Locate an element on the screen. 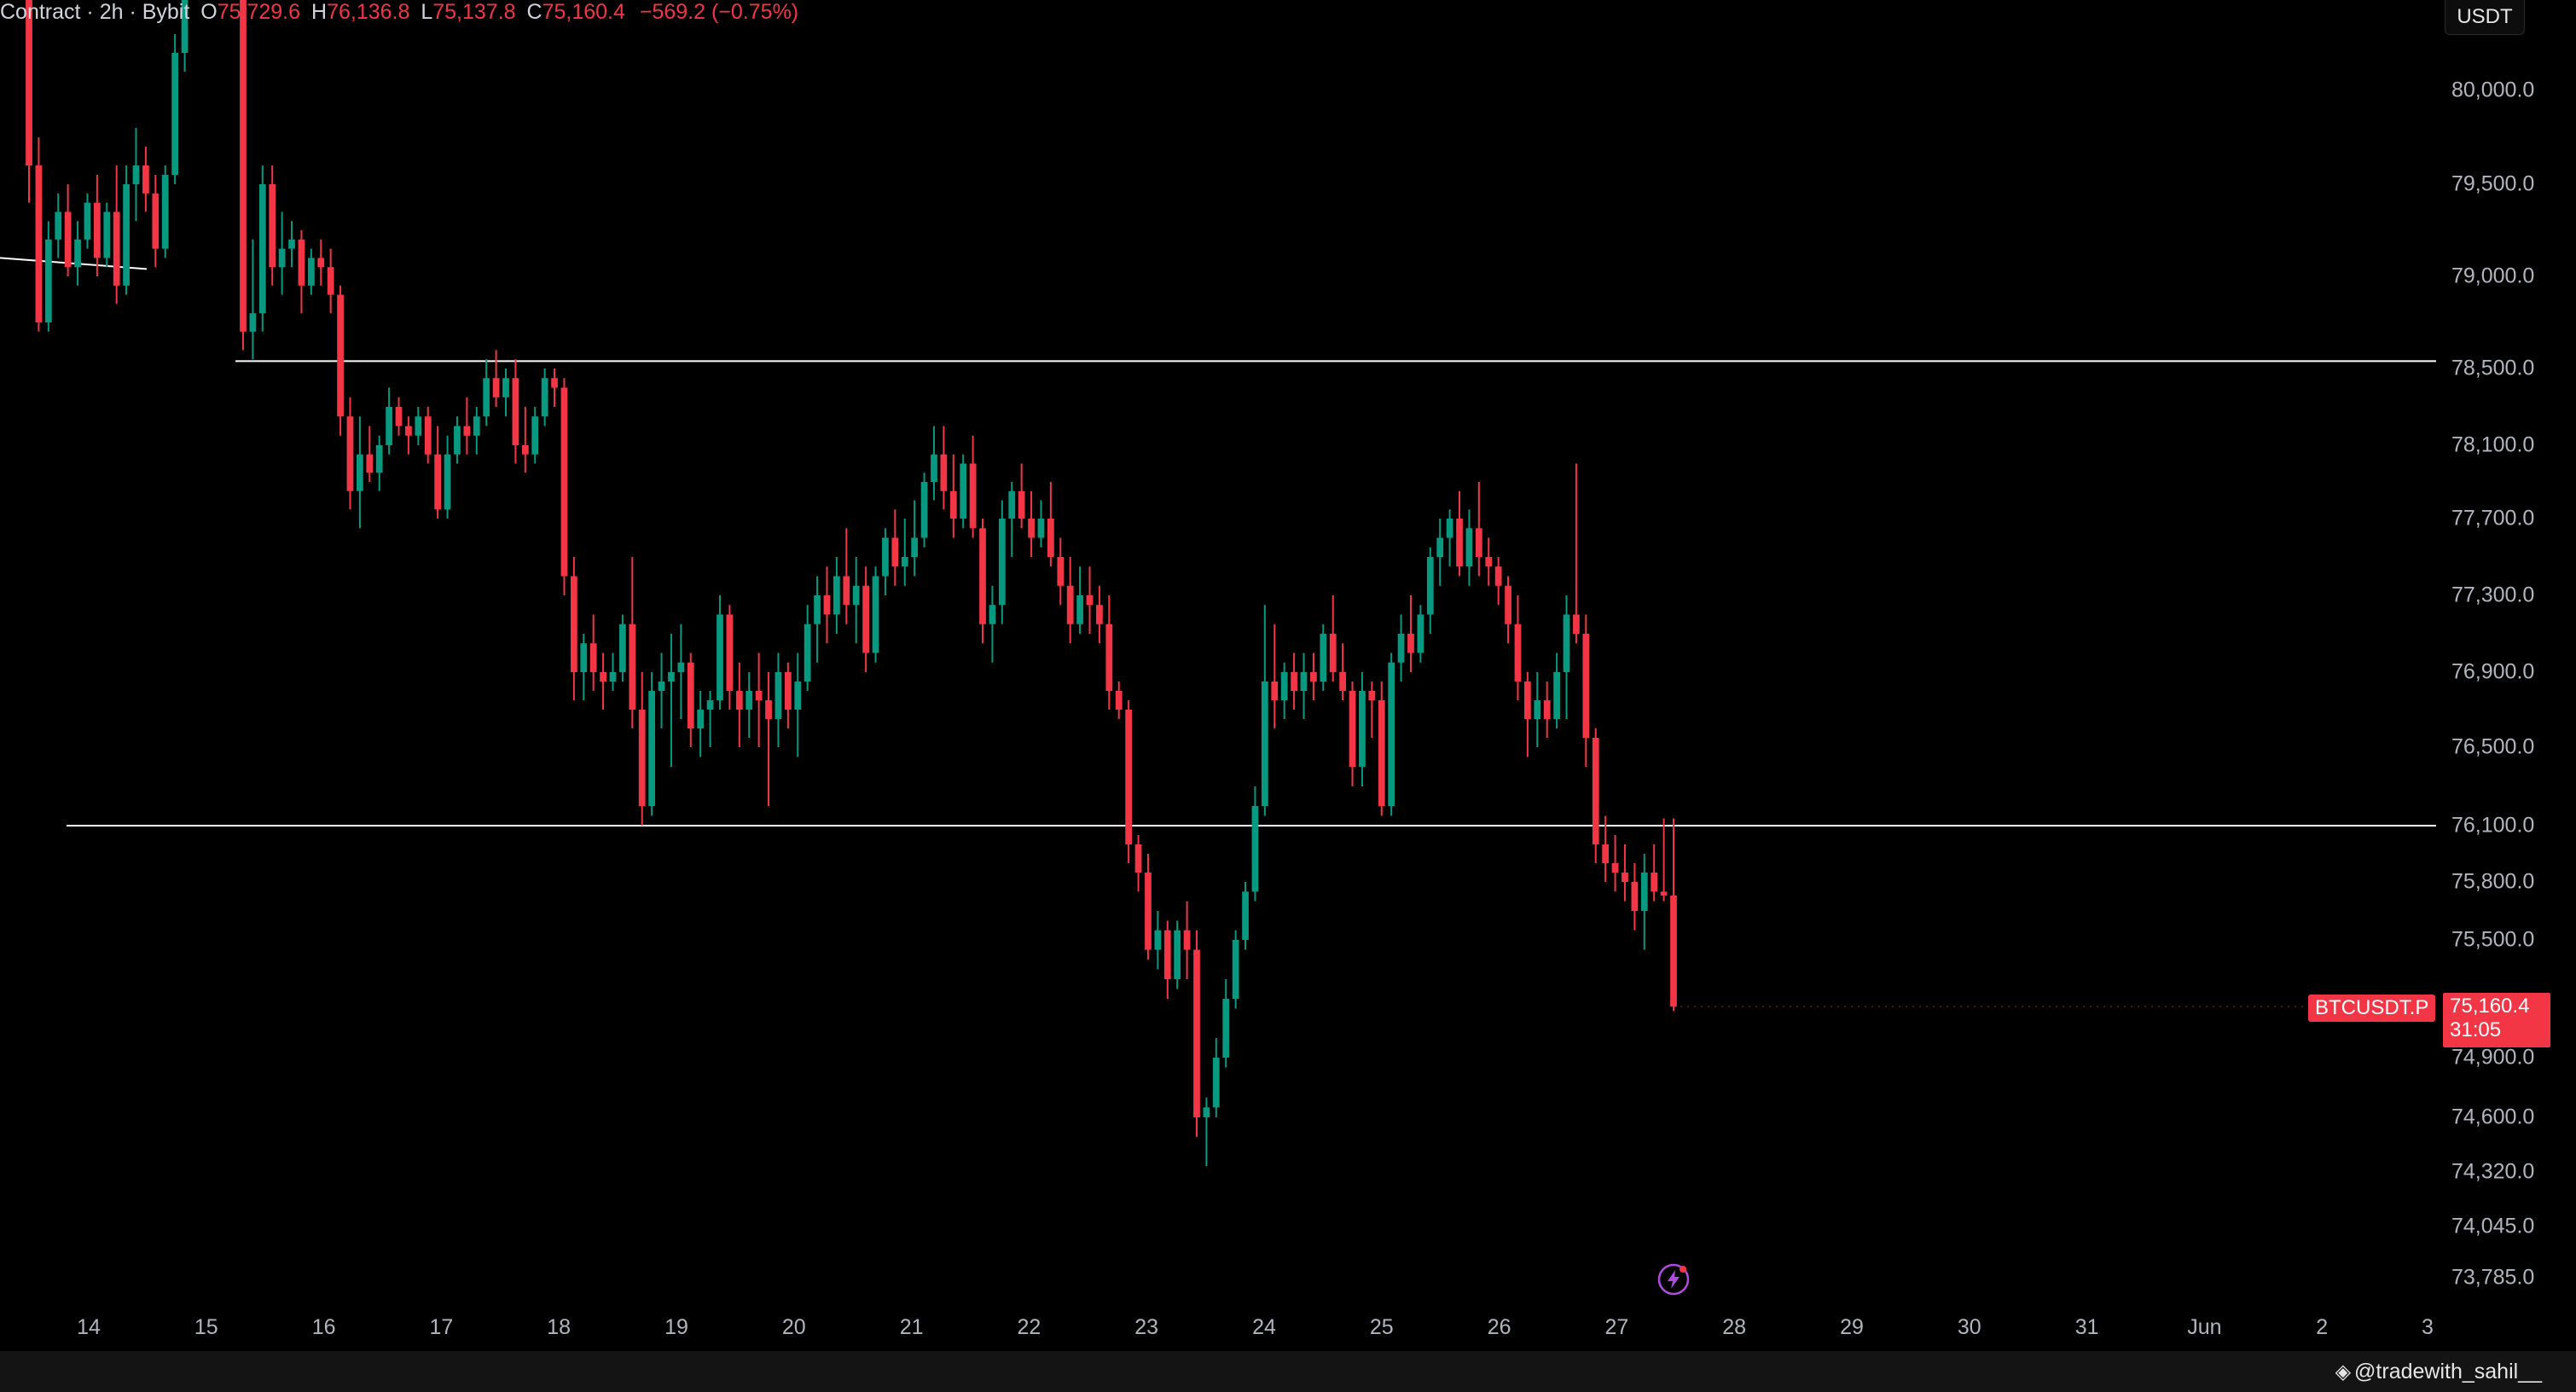 The height and width of the screenshot is (1392, 2576). currency-unit-button: USDT is located at coordinates (2485, 17).